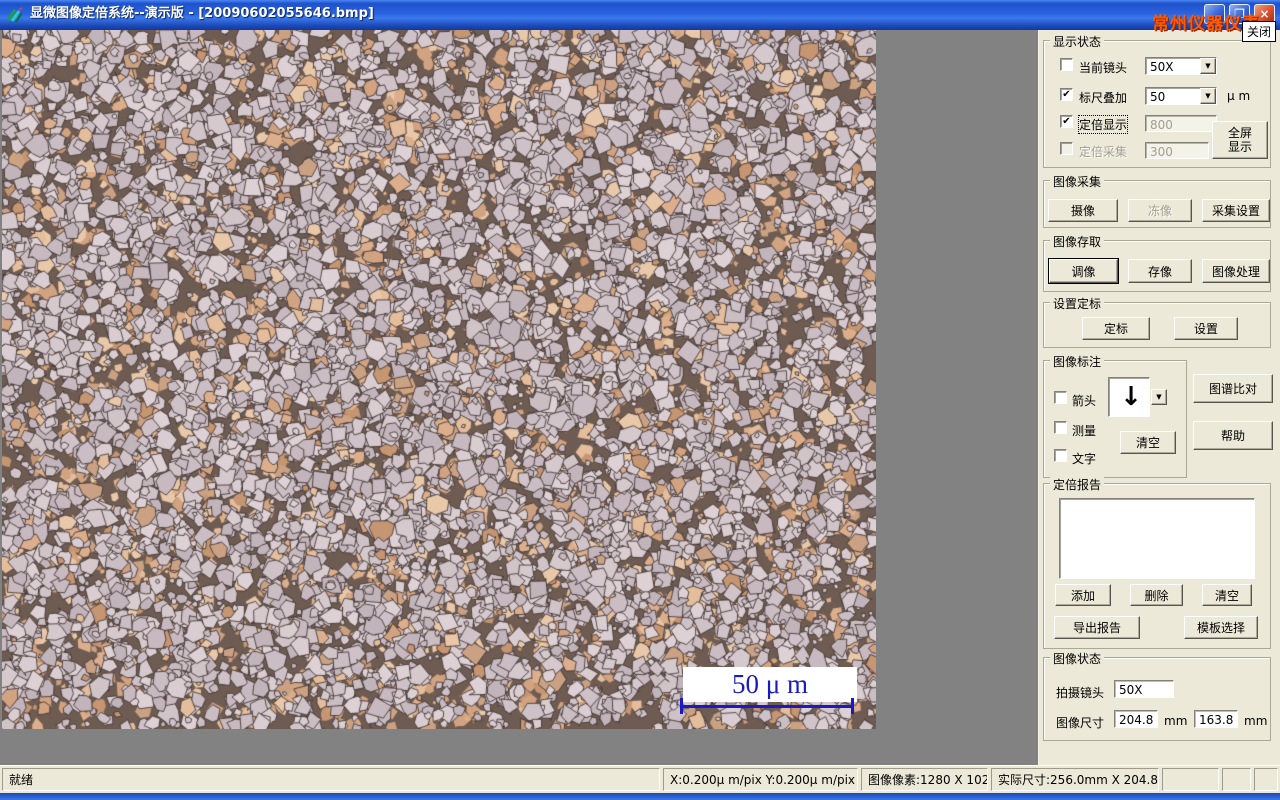  Describe the element at coordinates (1148, 442) in the screenshot. I see `clear-annotations-button: 清空` at that location.